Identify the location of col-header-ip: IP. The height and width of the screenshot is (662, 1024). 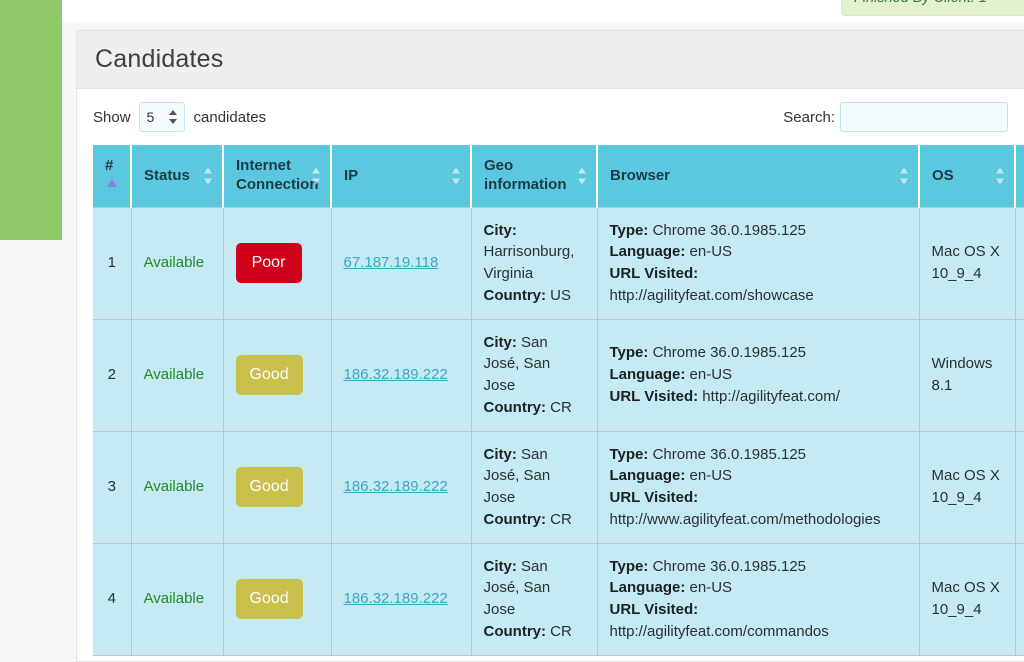
(401, 176).